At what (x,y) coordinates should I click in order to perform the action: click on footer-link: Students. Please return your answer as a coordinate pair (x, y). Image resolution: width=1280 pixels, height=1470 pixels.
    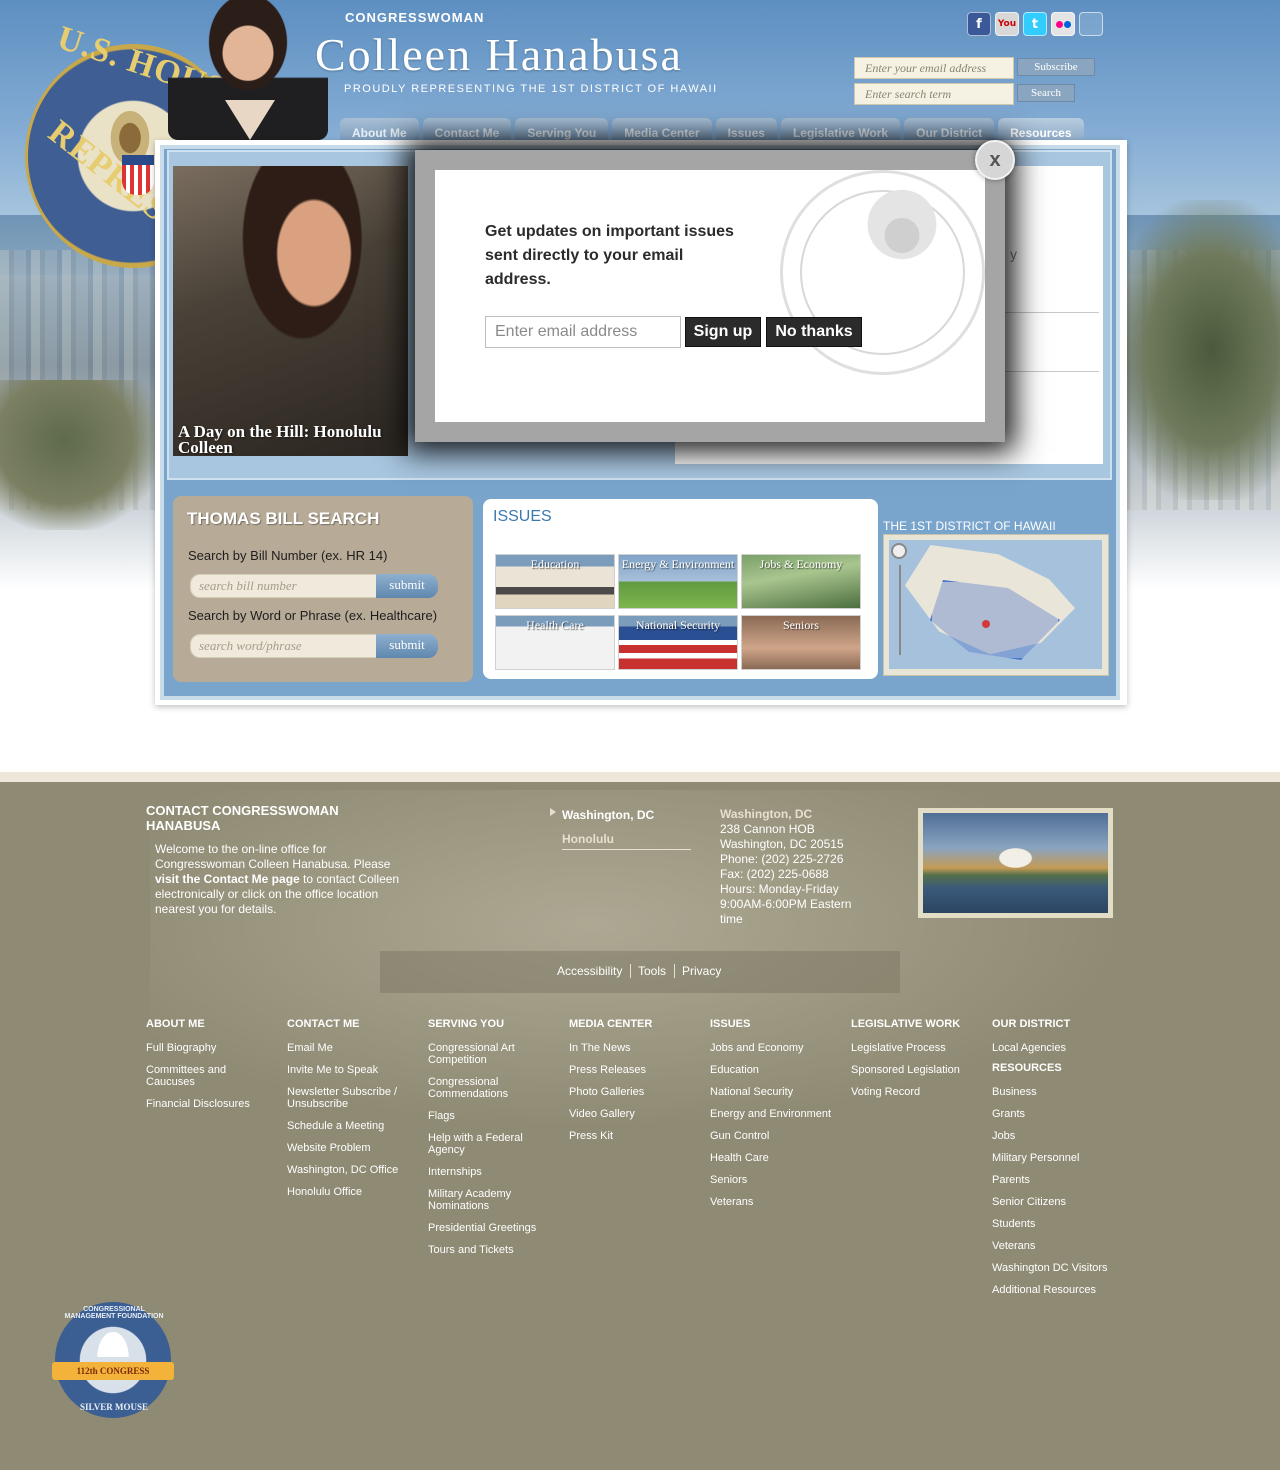
    Looking at the image, I should click on (1057, 1224).